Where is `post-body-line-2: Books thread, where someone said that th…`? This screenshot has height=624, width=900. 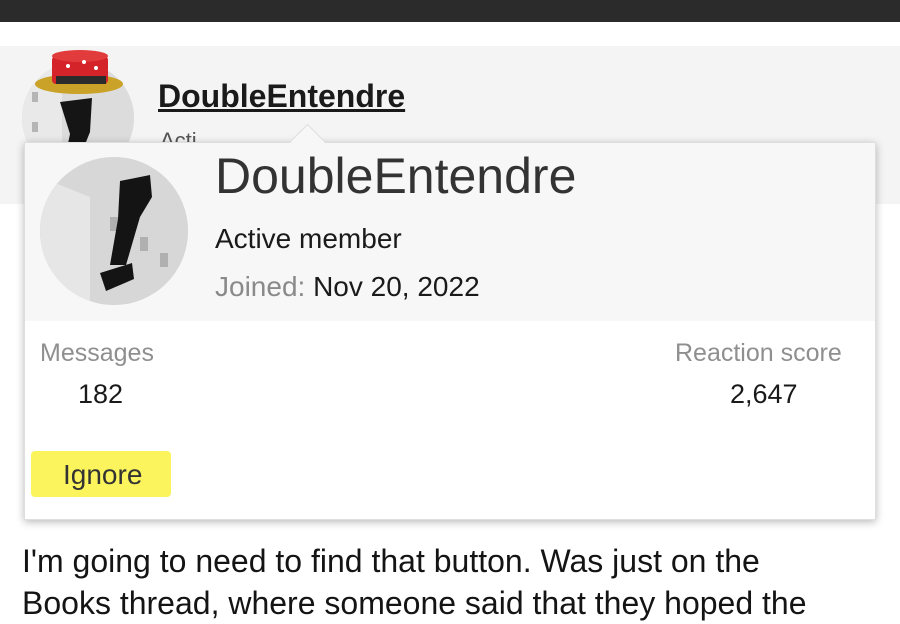
post-body-line-2: Books thread, where someone said that th… is located at coordinates (414, 603).